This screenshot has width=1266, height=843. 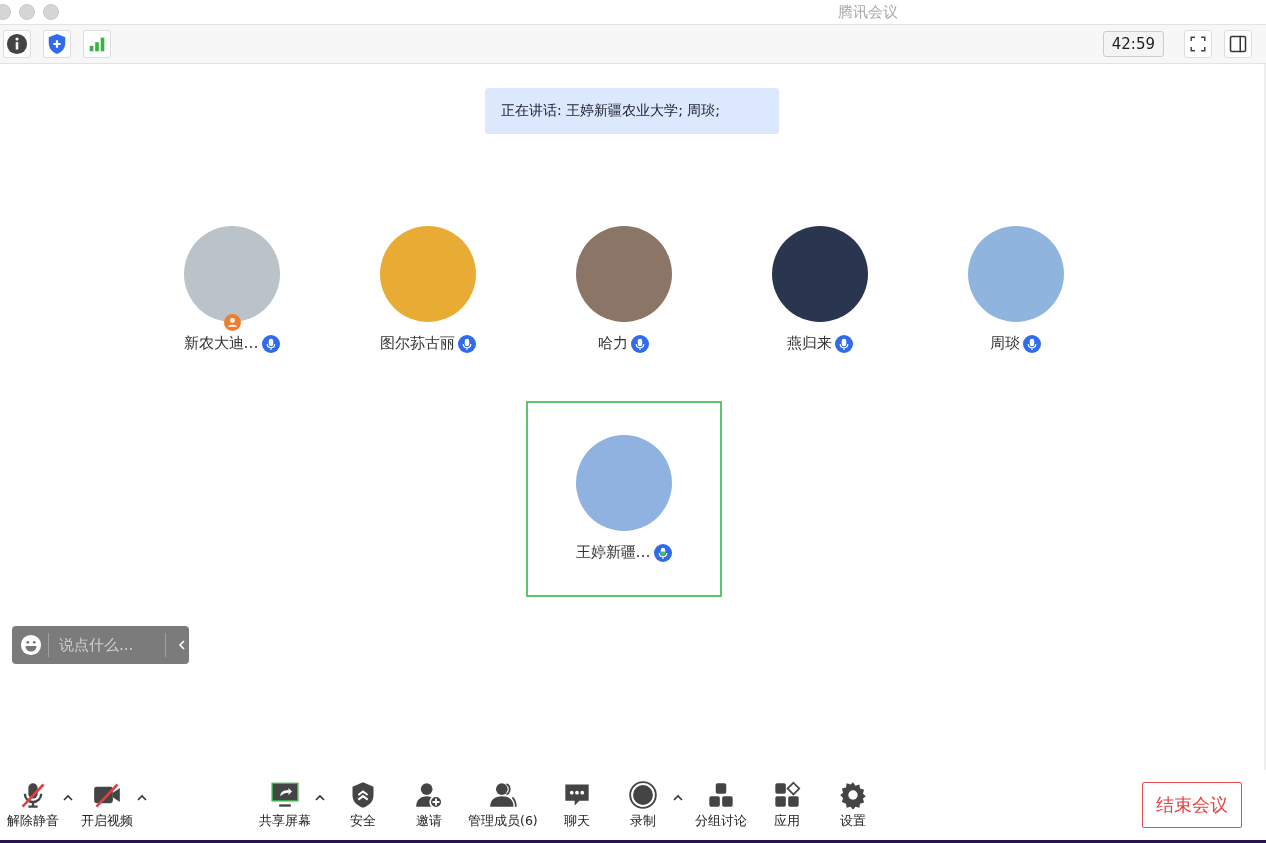 I want to click on toolbar-button: 应用, so click(x=786, y=805).